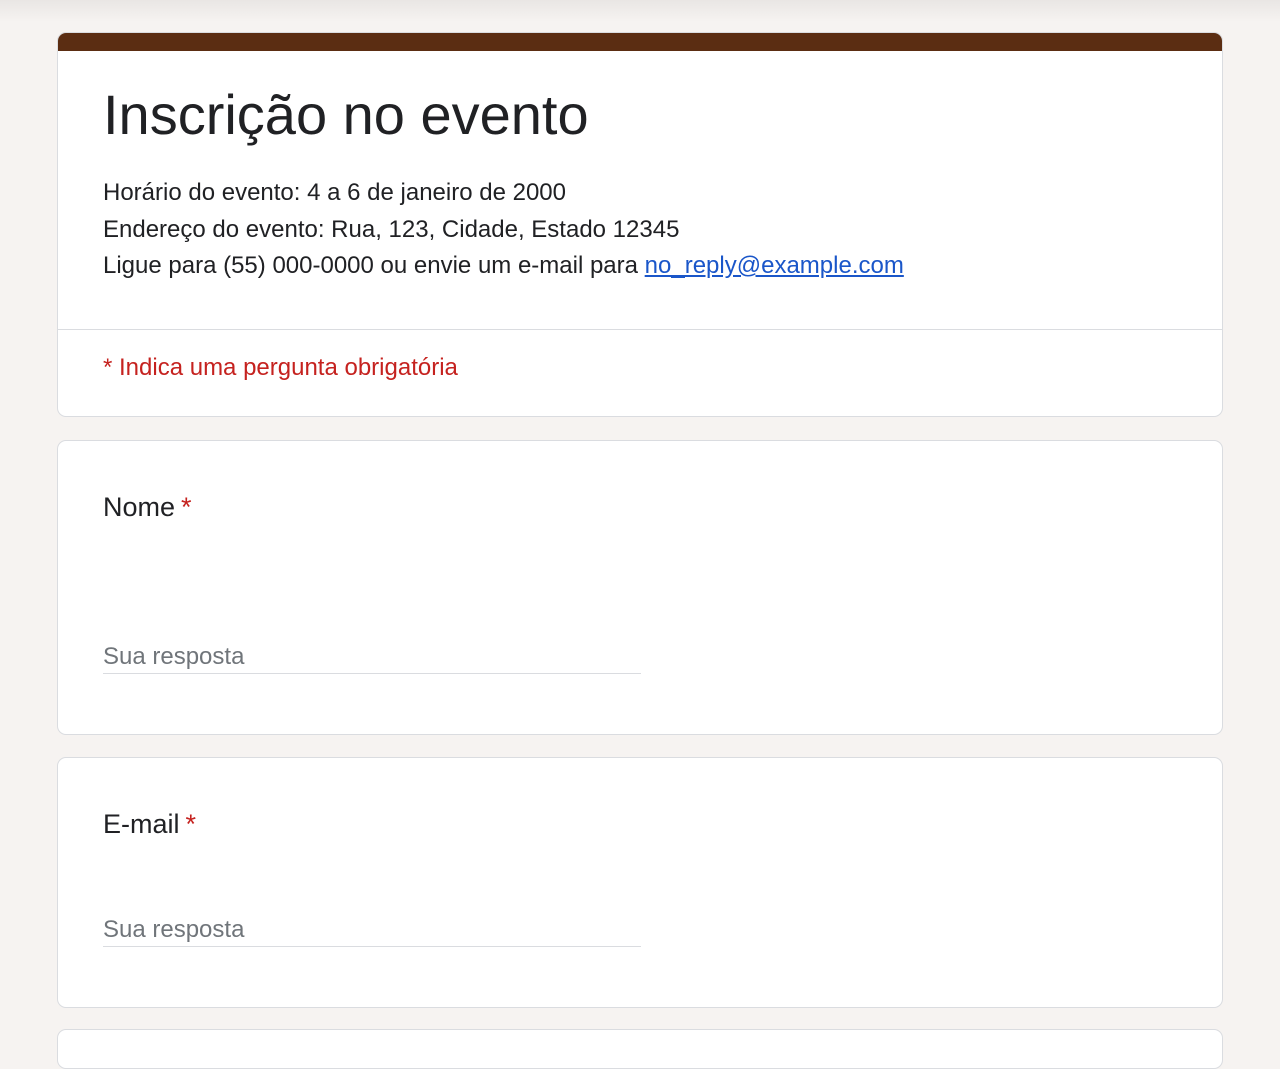 This screenshot has width=1280, height=1069. I want to click on top-shadow, so click(640, 11).